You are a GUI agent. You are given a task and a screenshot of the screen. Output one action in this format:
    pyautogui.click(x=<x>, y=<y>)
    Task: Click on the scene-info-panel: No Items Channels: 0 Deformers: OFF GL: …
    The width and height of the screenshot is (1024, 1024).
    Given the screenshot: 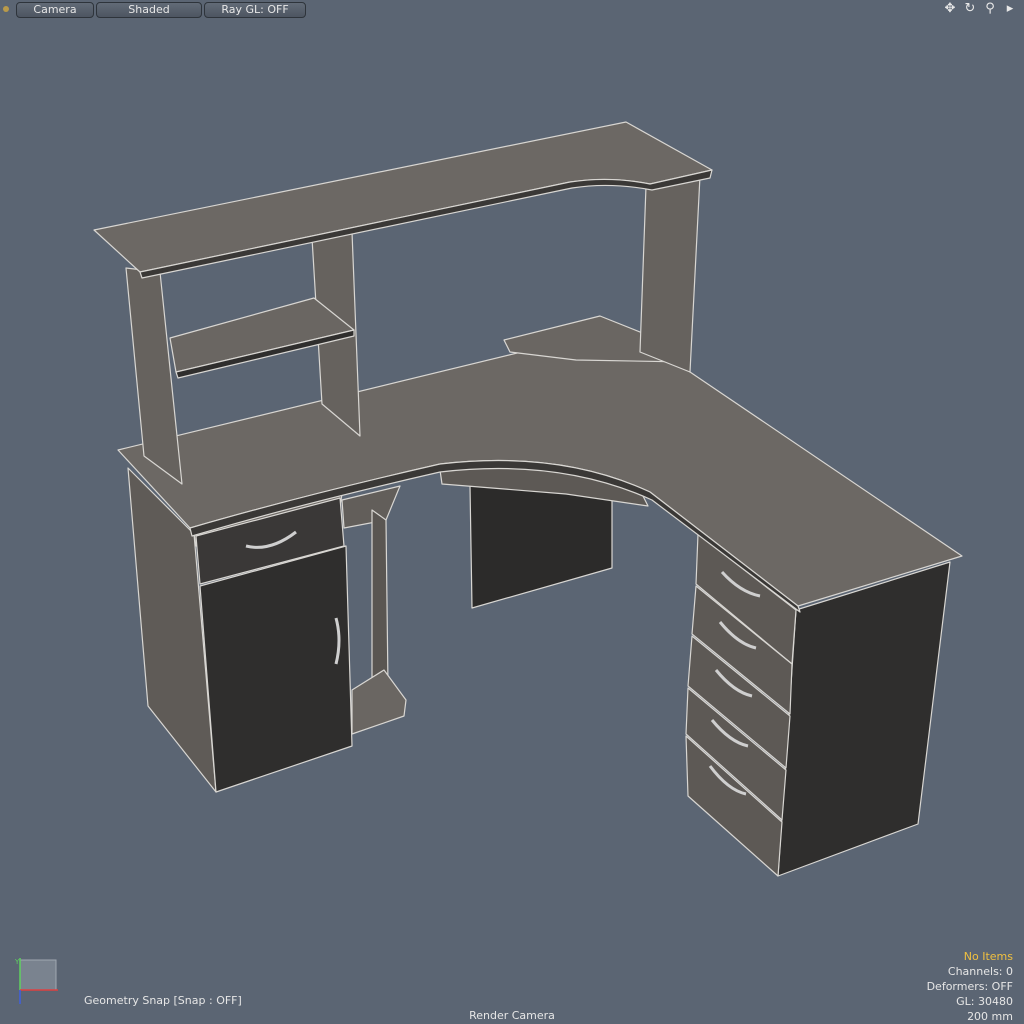 What is the action you would take?
    pyautogui.click(x=970, y=986)
    